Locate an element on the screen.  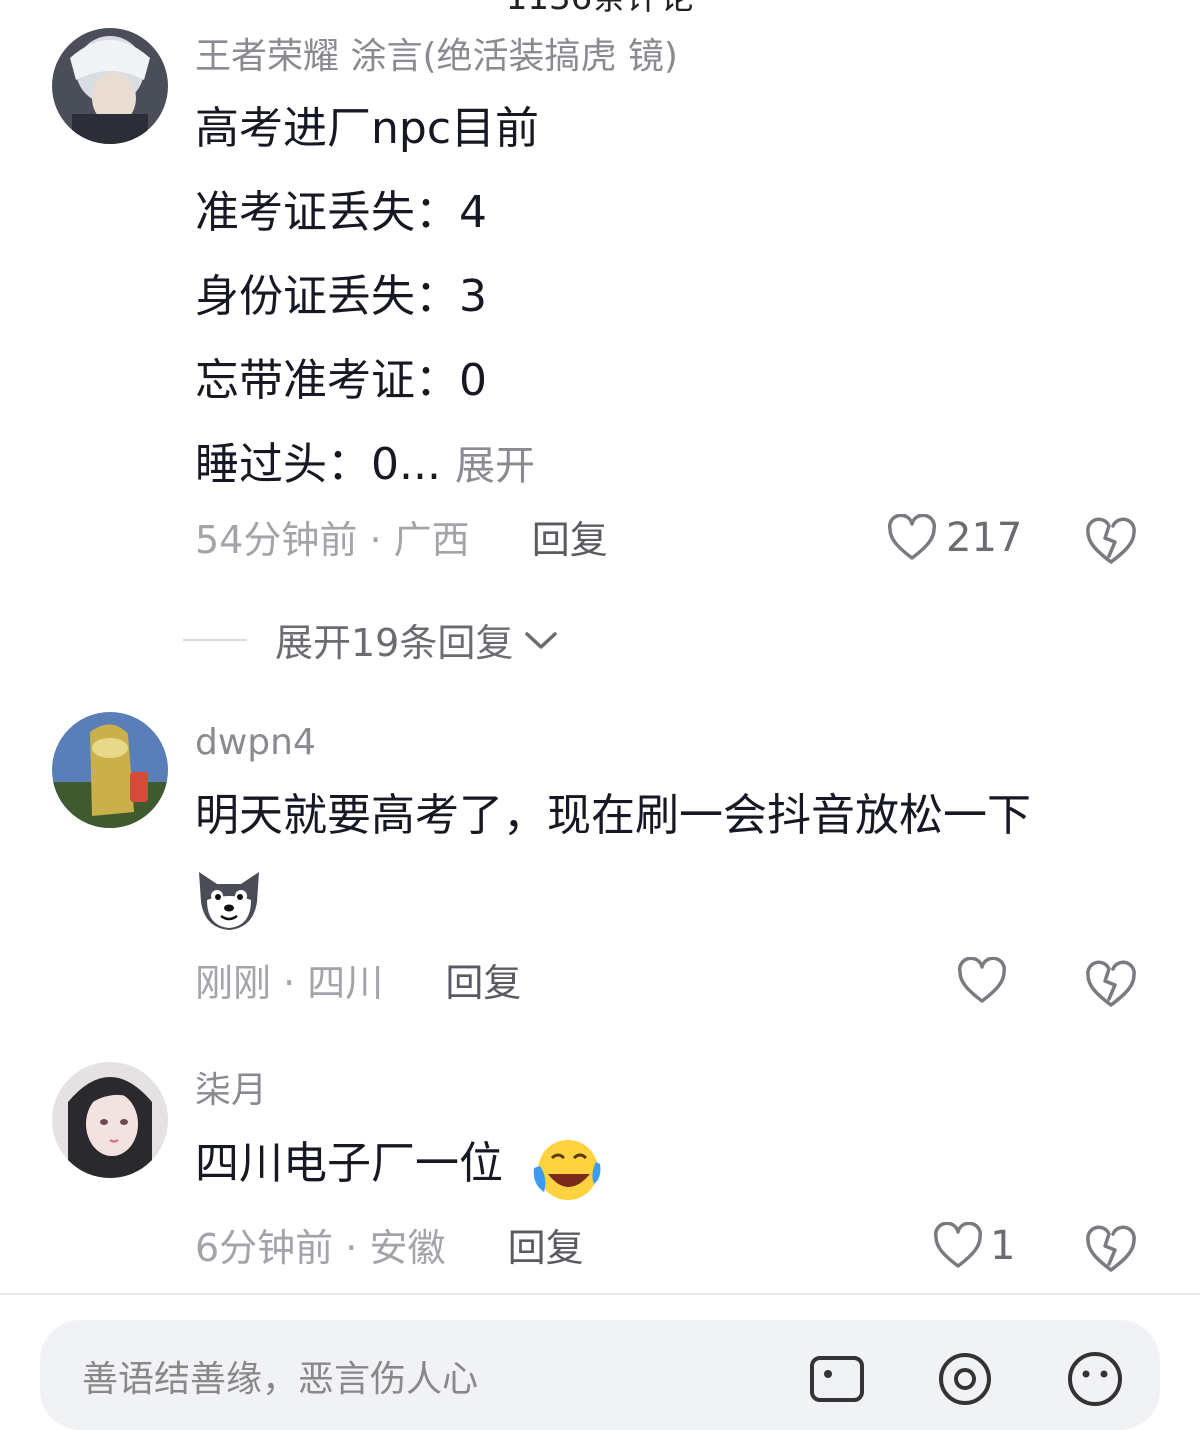
comment-location: 四川 is located at coordinates (345, 983).